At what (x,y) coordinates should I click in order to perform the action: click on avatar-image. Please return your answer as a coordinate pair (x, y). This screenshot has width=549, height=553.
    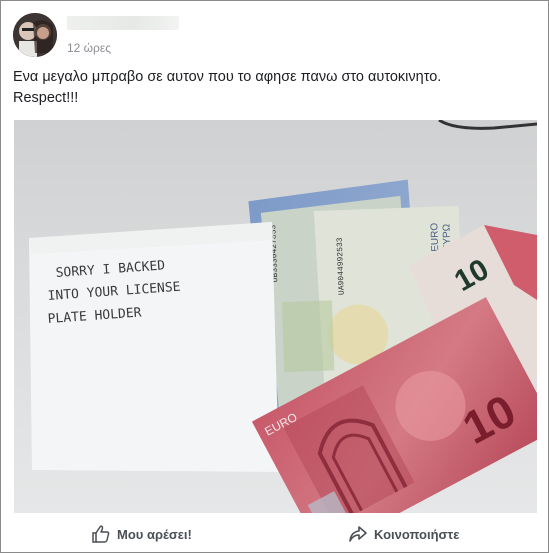
    Looking at the image, I should click on (35, 35).